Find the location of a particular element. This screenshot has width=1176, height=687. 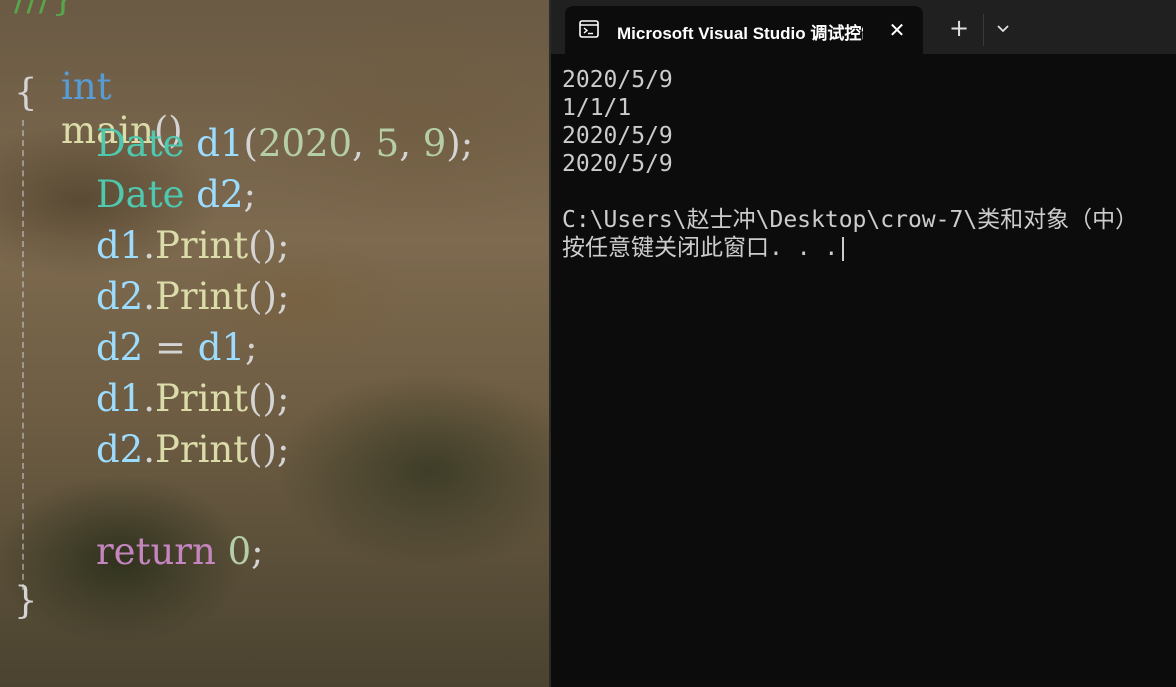

prompt-line: 按任意键关闭此窗口. . . is located at coordinates (869, 248).